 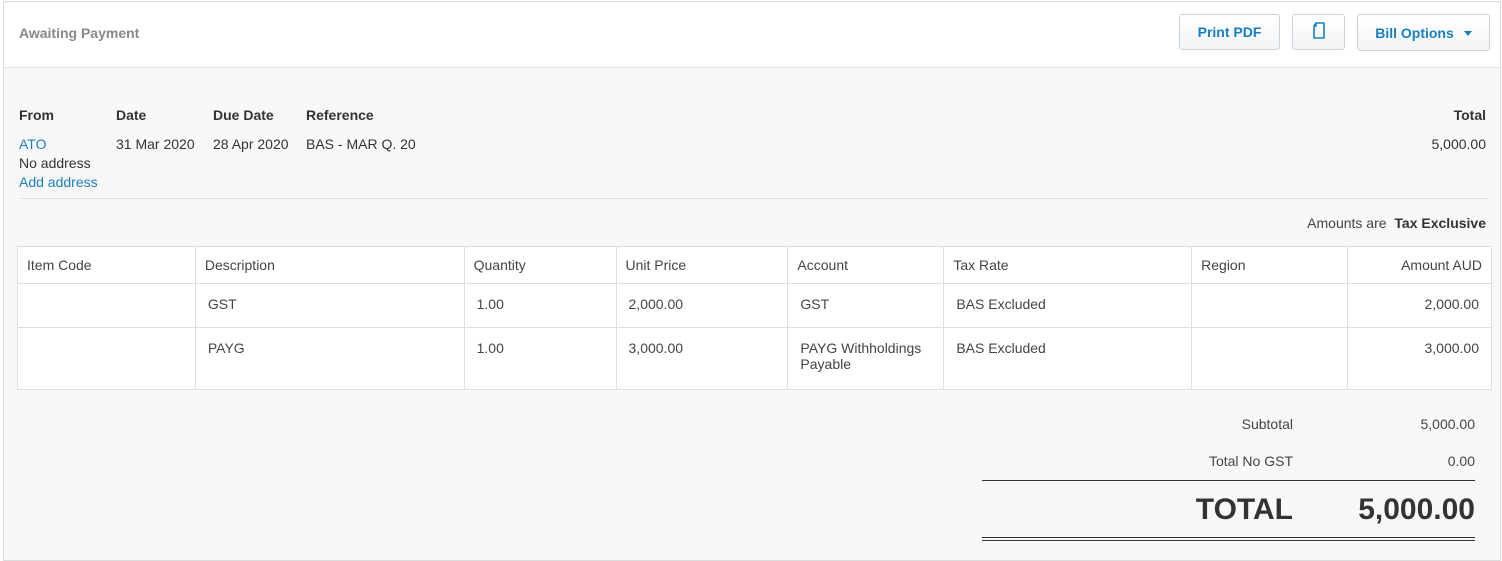 I want to click on unit-price-cell: 2,000.00, so click(x=702, y=305).